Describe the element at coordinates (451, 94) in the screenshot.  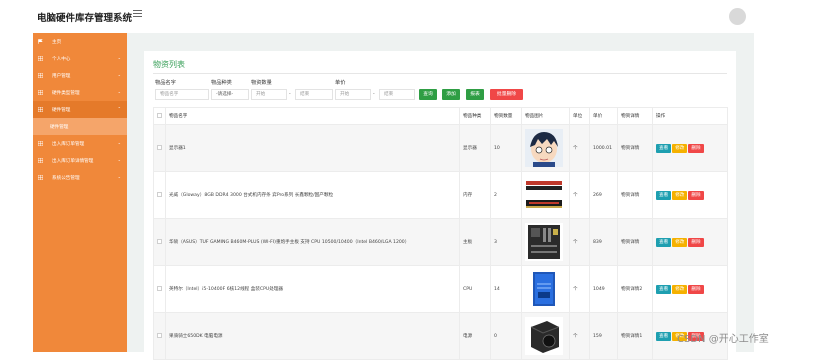
I see `add-button: 添加` at that location.